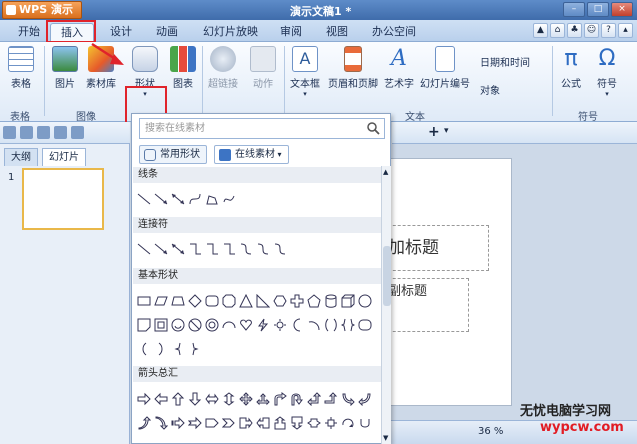 This screenshot has width=637, height=444. What do you see at coordinates (297, 423) in the screenshot?
I see `down-arrow-callout-shape-icon` at bounding box center [297, 423].